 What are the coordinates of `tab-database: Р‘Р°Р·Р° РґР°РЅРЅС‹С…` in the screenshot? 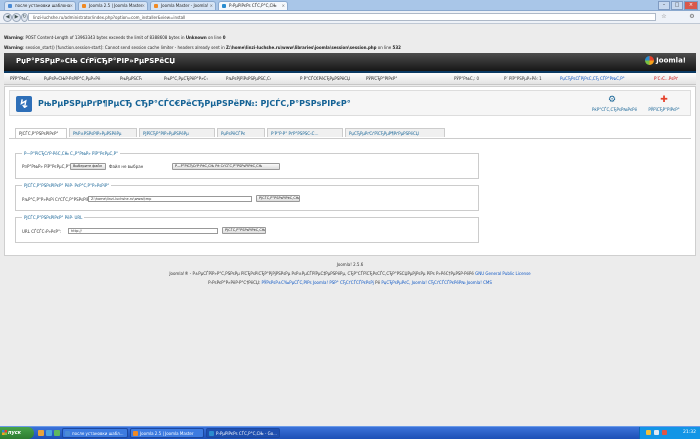 It's located at (305, 132).